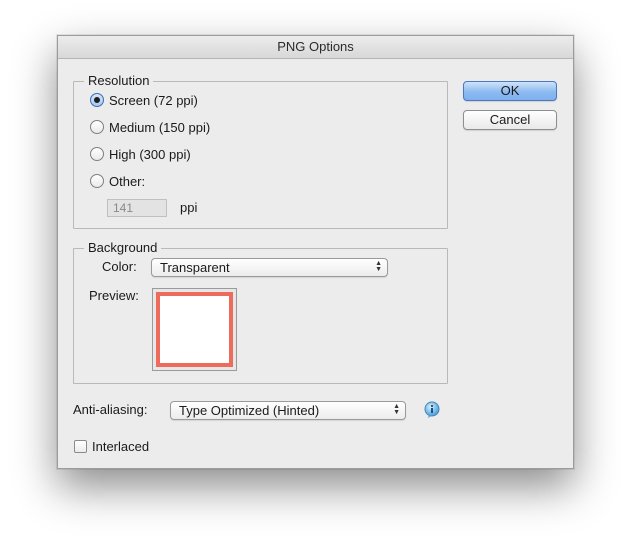 This screenshot has height=547, width=629. Describe the element at coordinates (510, 120) in the screenshot. I see `cancel-button: Cancel` at that location.